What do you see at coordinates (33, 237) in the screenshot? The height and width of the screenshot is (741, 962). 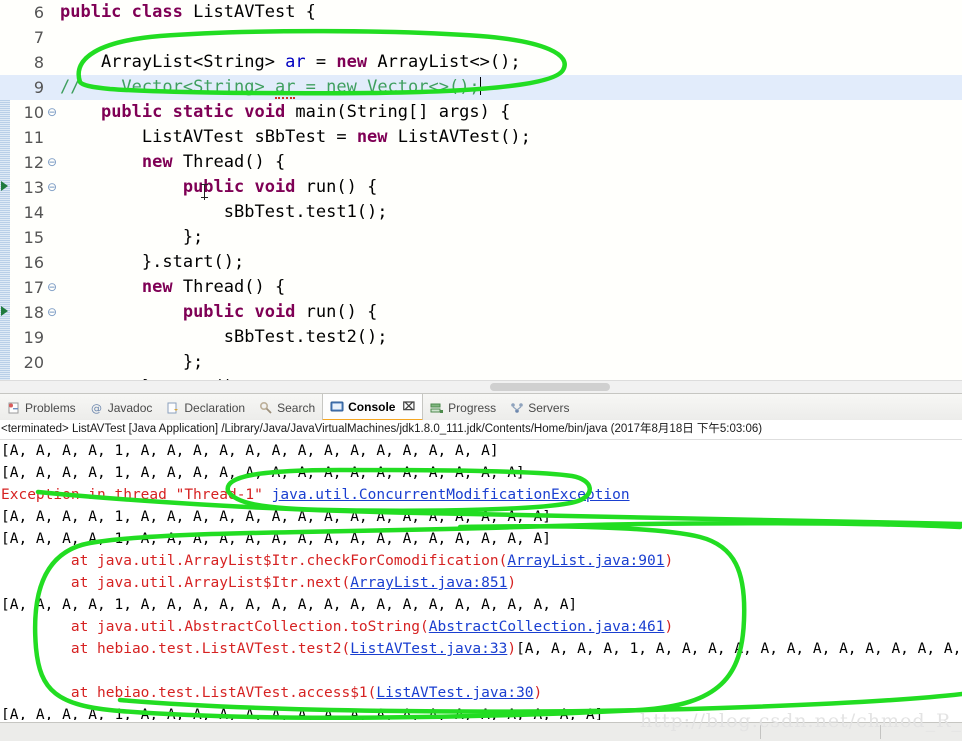 I see `line-number: 15` at bounding box center [33, 237].